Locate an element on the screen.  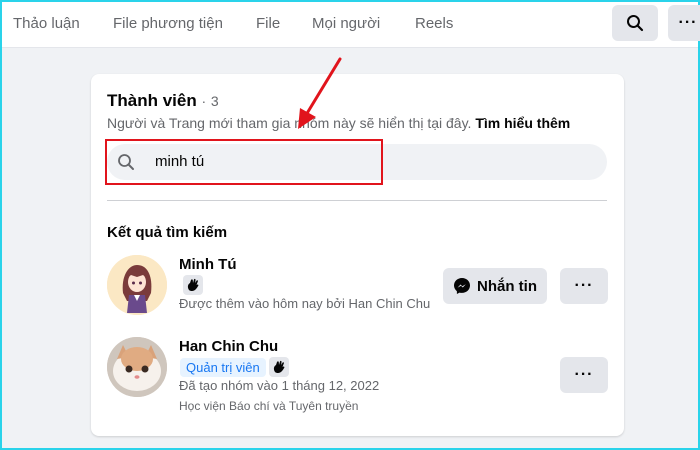
member-name: Han Chin Chu is located at coordinates (228, 346).